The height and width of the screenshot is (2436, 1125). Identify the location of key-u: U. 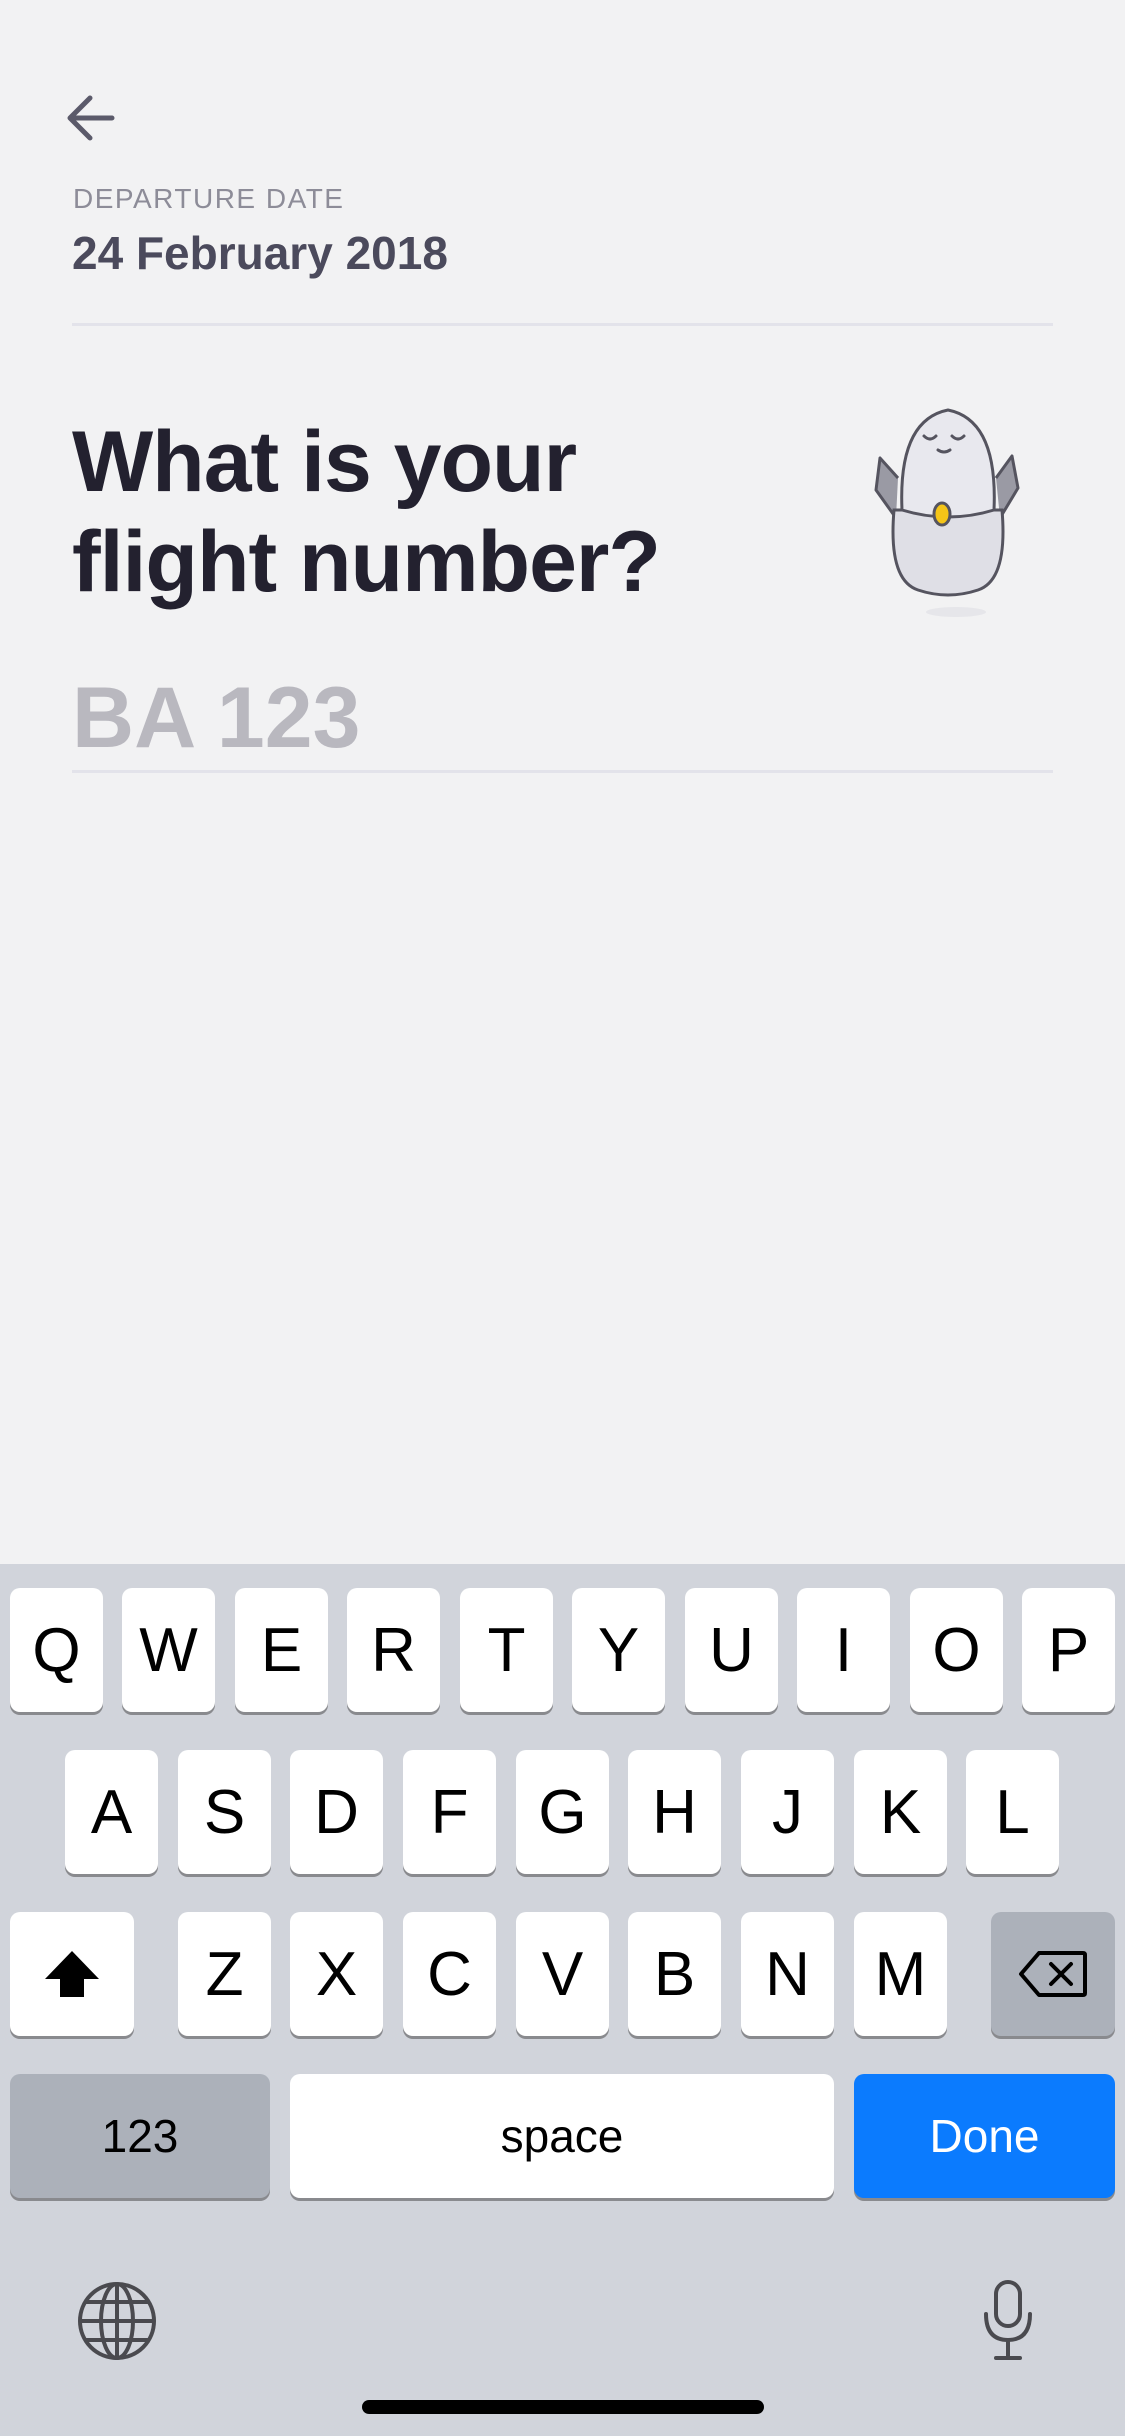
(731, 1650).